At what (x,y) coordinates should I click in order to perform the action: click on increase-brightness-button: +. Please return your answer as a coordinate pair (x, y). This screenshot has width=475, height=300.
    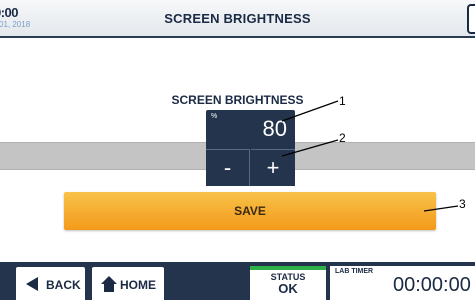
    Looking at the image, I should click on (273, 167).